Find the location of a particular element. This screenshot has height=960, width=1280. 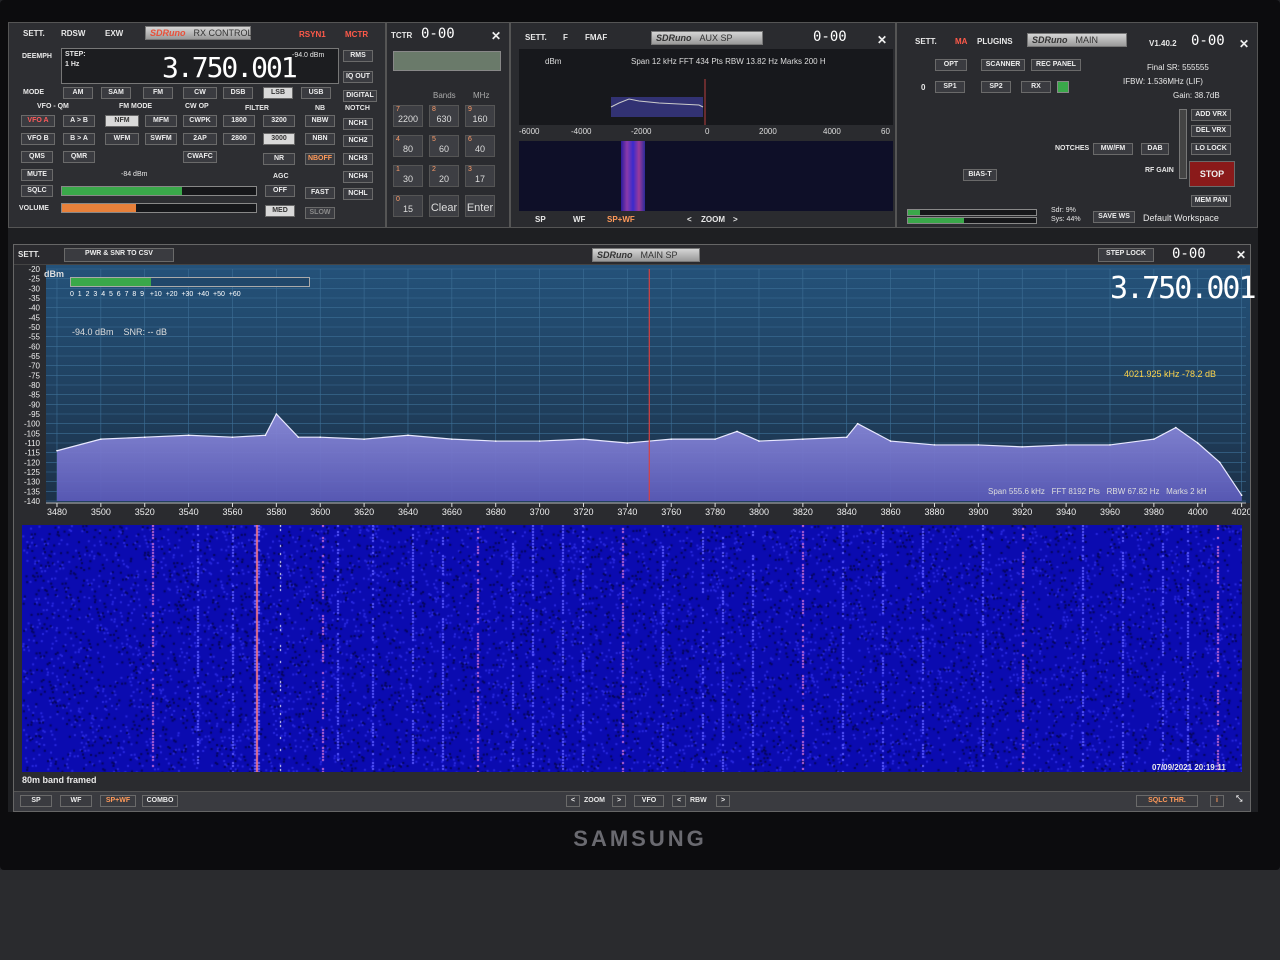

agc-slow-button: SLOW is located at coordinates (320, 213).